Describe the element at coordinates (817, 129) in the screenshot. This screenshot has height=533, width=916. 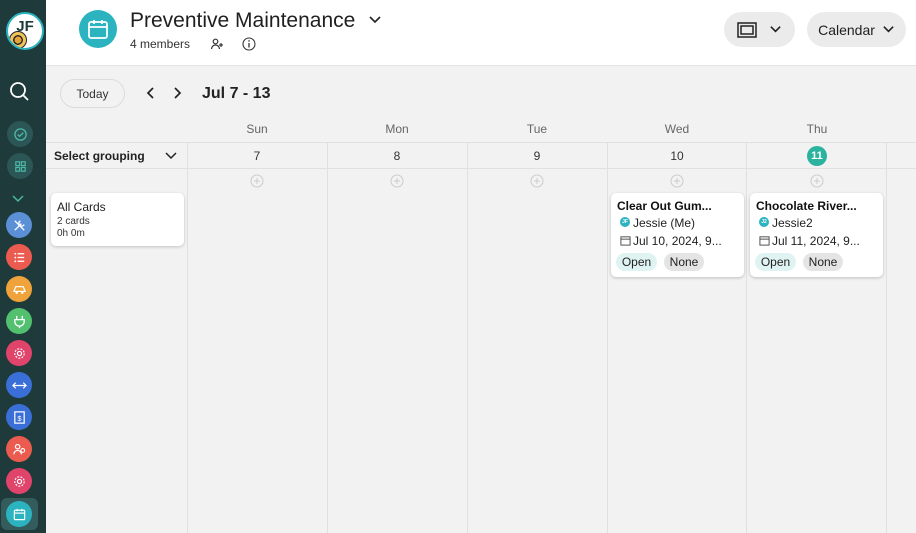
I see `day-name-thu: Thu` at that location.